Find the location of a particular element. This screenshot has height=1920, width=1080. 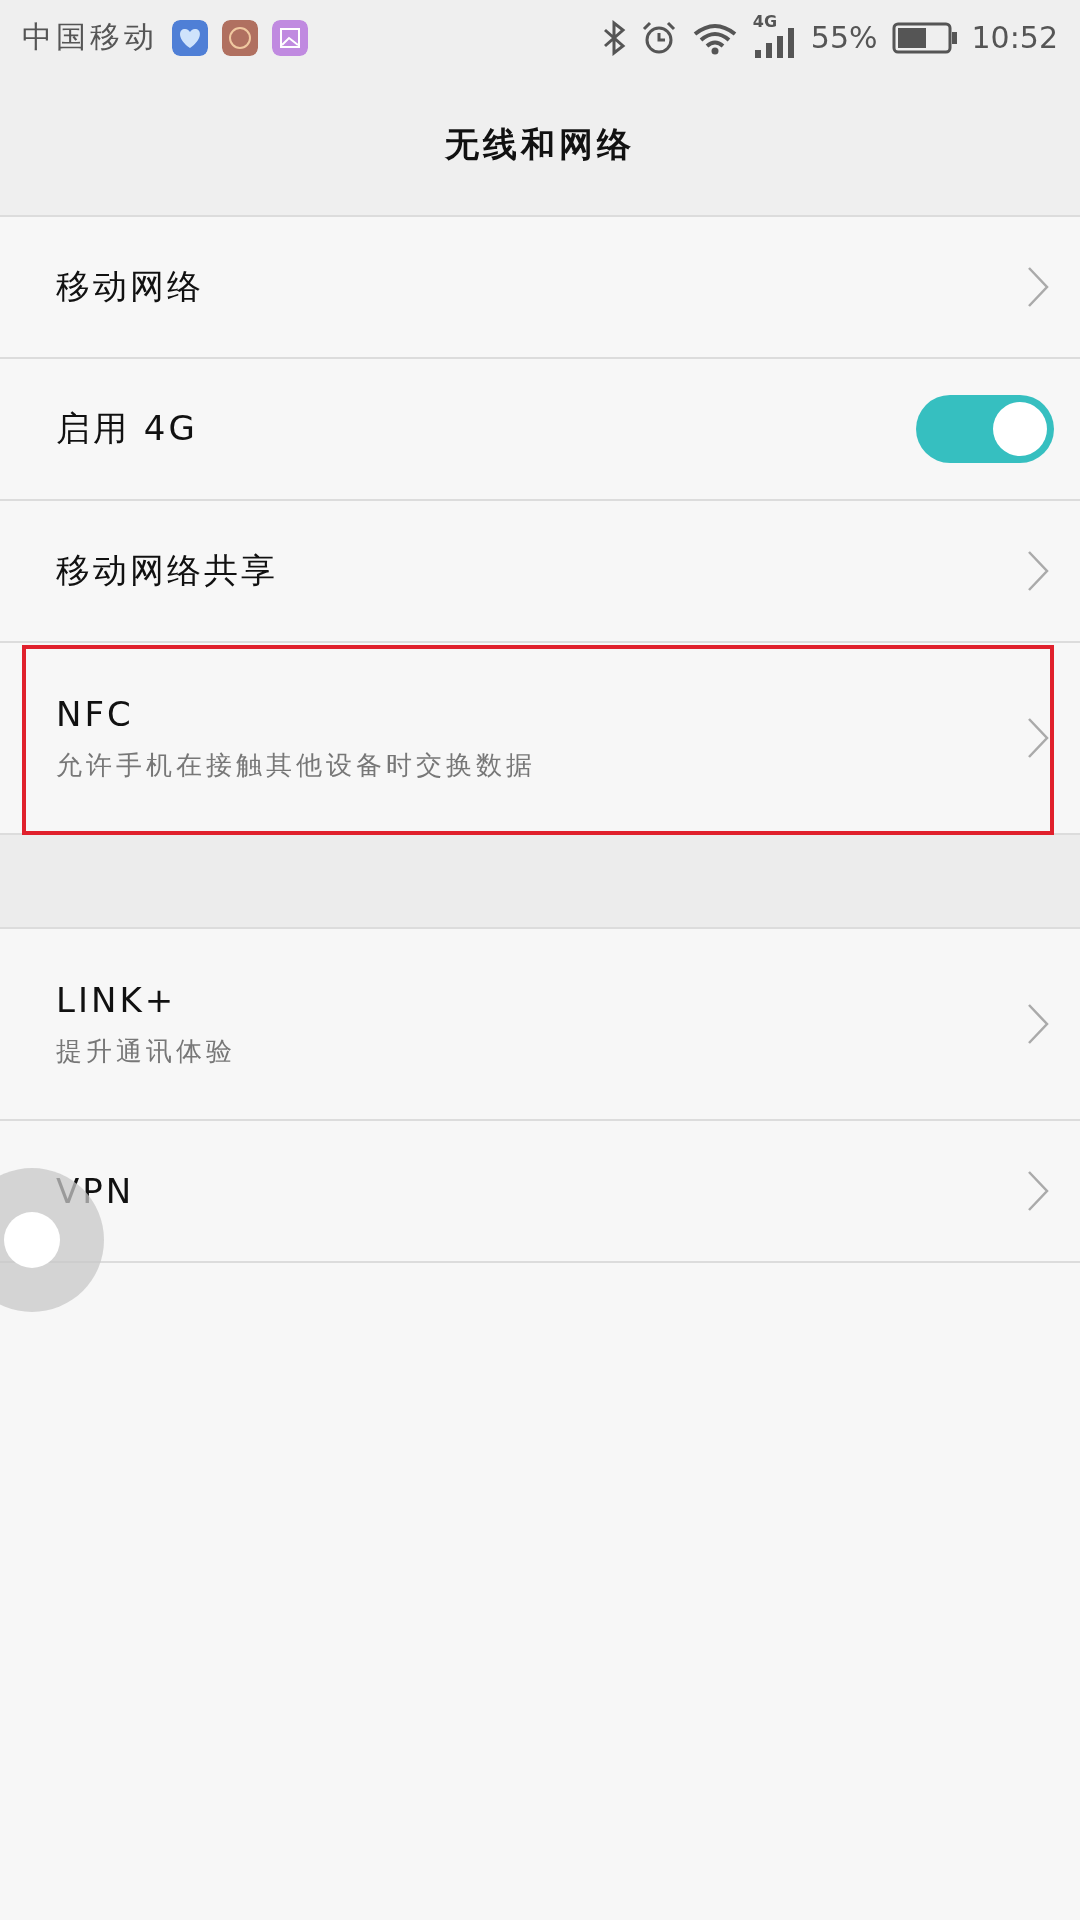

battery-percent: 55% is located at coordinates (844, 37).